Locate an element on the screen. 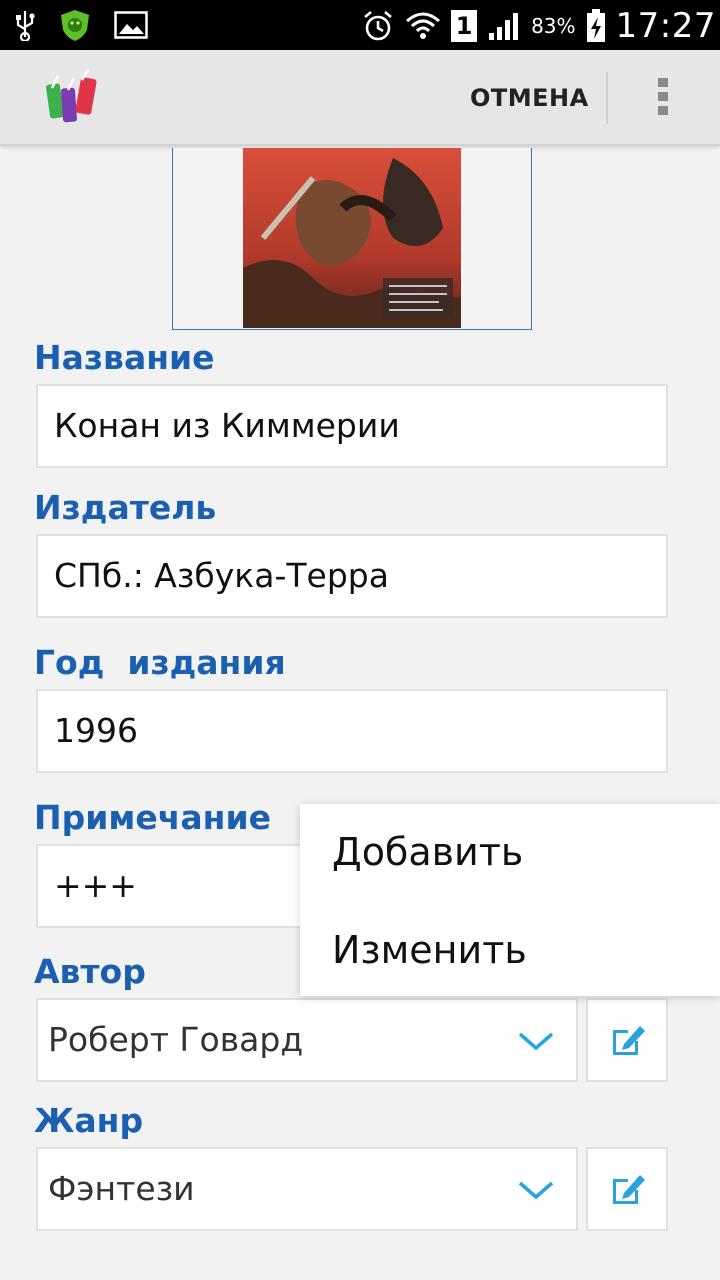 The width and height of the screenshot is (720, 1280). popup-menu: Добавить Изменить is located at coordinates (510, 900).